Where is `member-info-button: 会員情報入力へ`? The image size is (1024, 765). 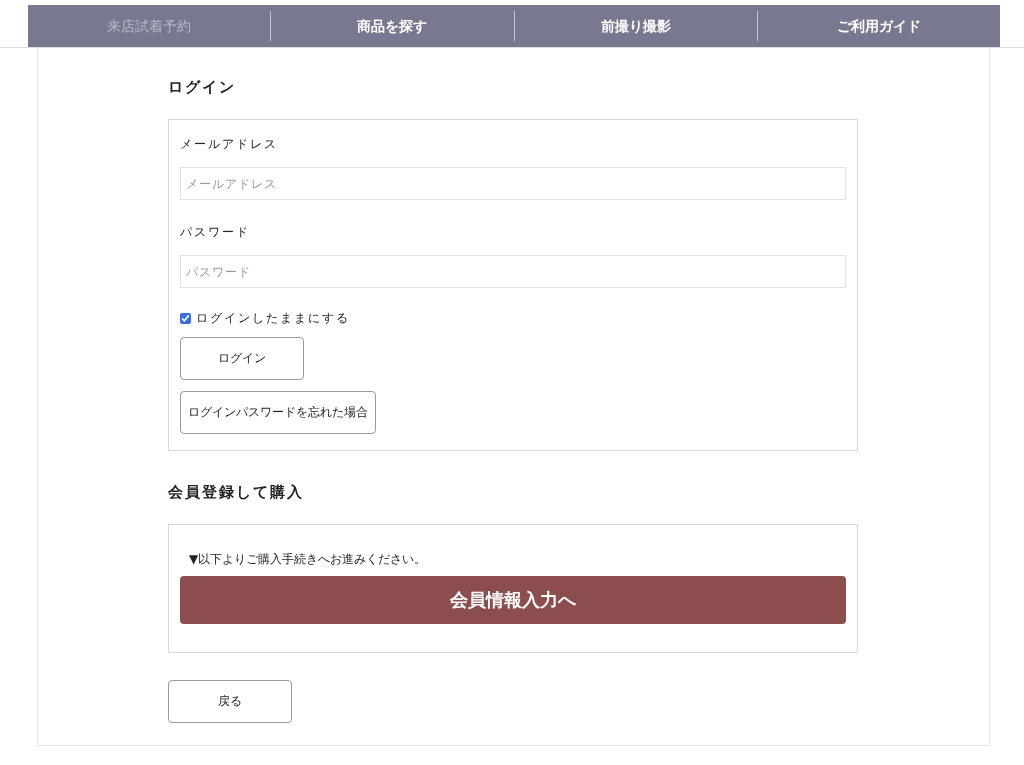
member-info-button: 会員情報入力へ is located at coordinates (513, 600).